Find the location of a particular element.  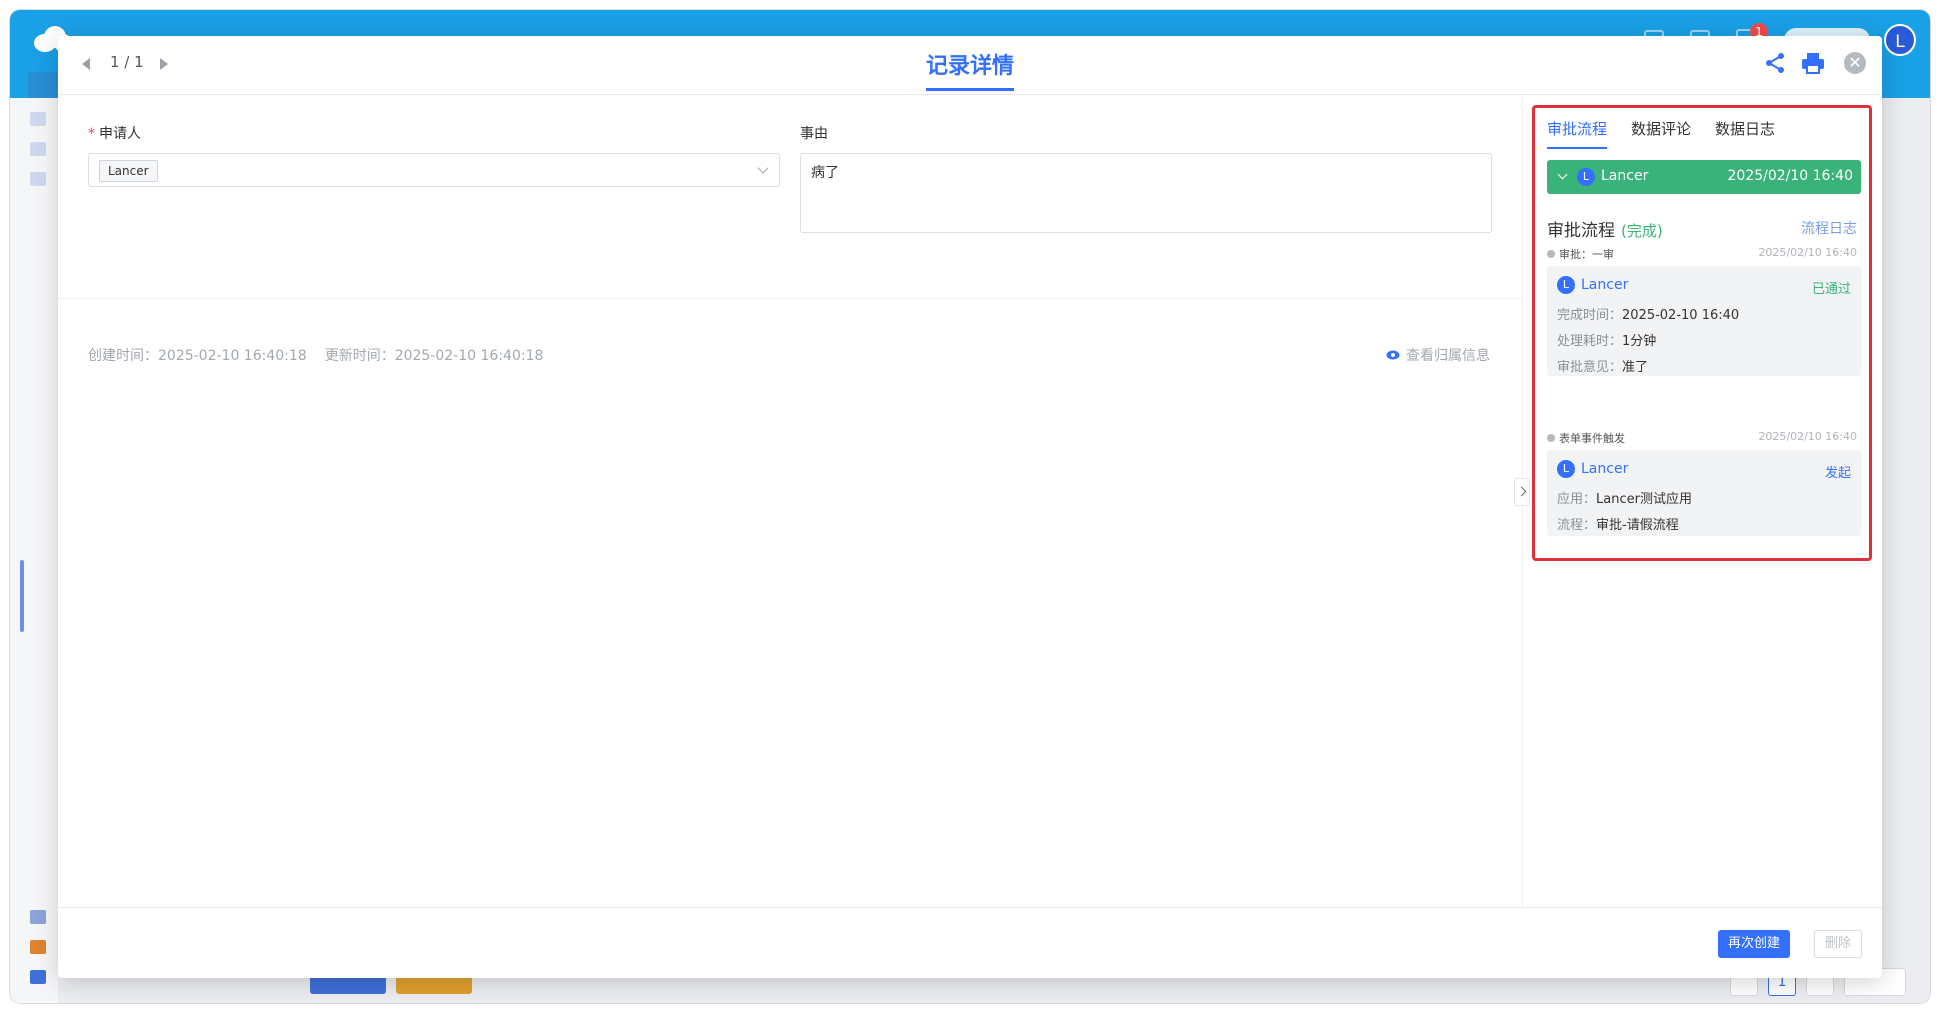

step-header: 表单事件触发 is located at coordinates (1586, 438).